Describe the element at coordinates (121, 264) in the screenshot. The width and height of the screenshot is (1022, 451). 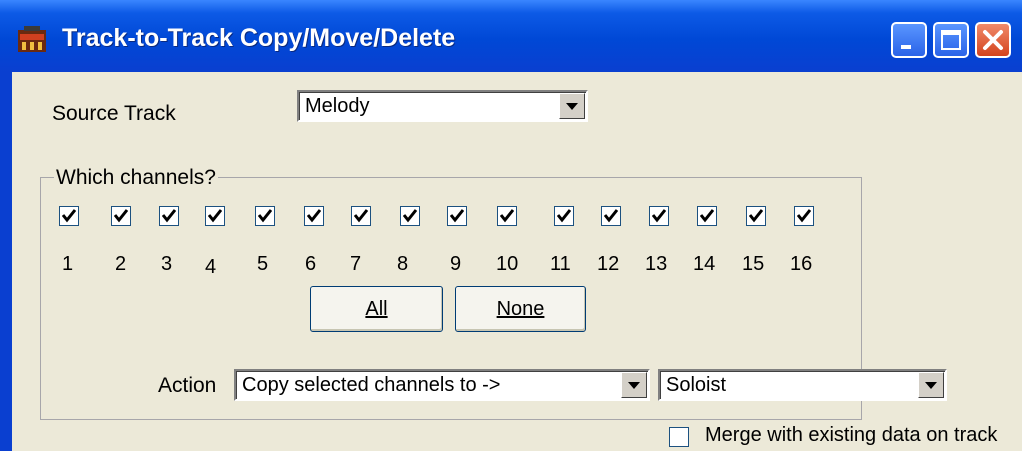
I see `channel-number-2: 2` at that location.